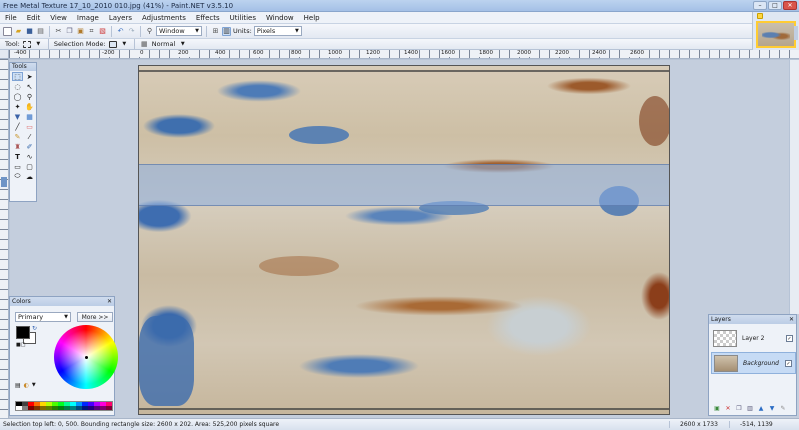 This screenshot has height=430, width=799. I want to click on menu-image: Image, so click(88, 18).